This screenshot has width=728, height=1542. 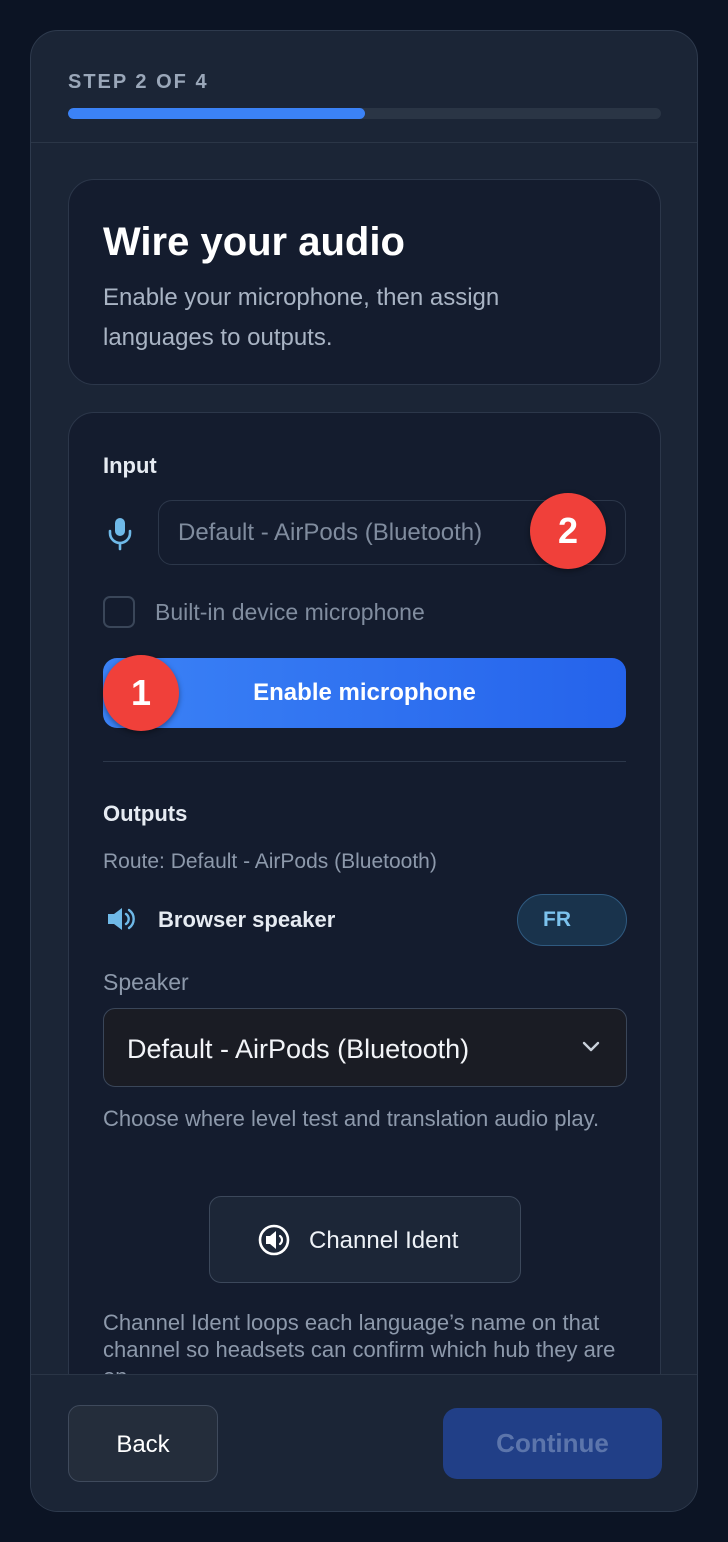 What do you see at coordinates (216, 113) in the screenshot?
I see `progress-fill` at bounding box center [216, 113].